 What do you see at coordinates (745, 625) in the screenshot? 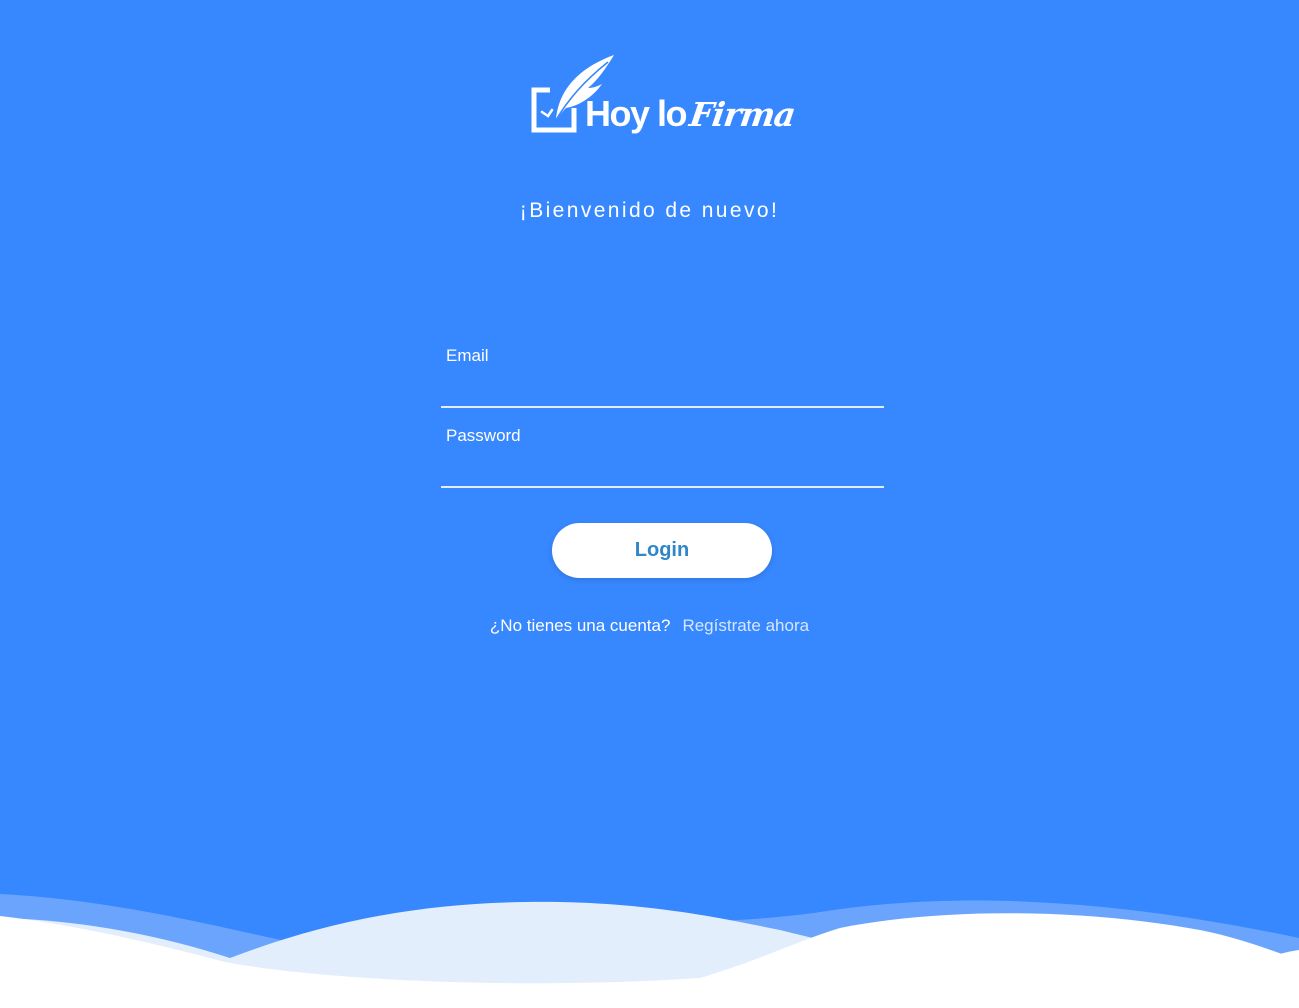
I see `register-link: Regístrate ahora` at bounding box center [745, 625].